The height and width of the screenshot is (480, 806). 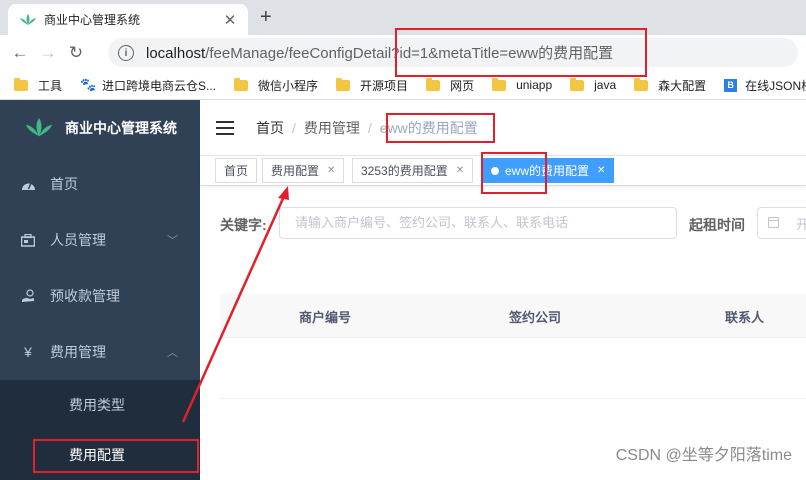 What do you see at coordinates (235, 304) in the screenshot?
I see `annotation-arrow` at bounding box center [235, 304].